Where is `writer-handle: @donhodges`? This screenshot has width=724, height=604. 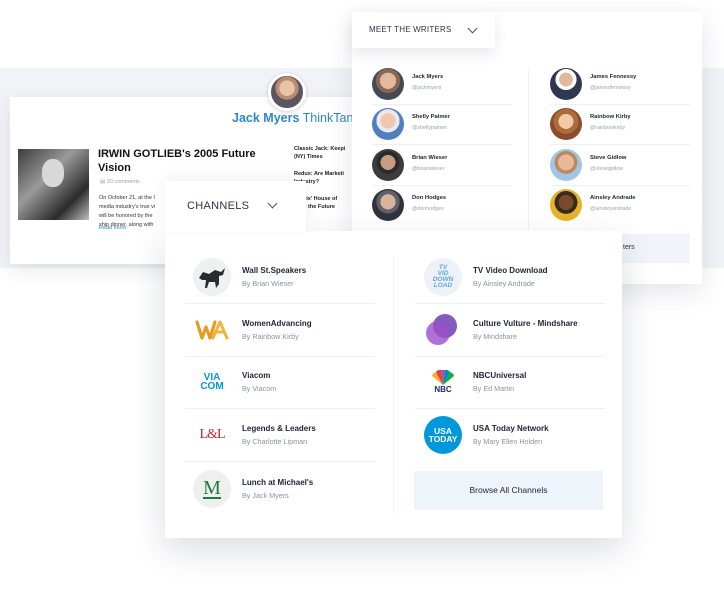
writer-handle: @donhodges is located at coordinates (428, 209).